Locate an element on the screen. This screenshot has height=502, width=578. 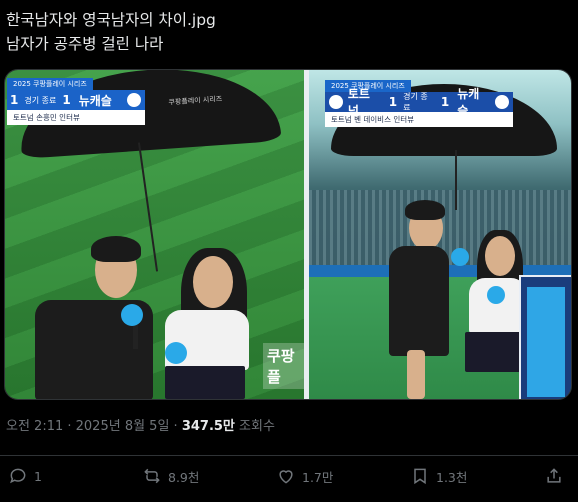
tweet-meta: 오전 2:11 · 2025년 8월 5일 · 347.5만 조회수 is located at coordinates (140, 424).